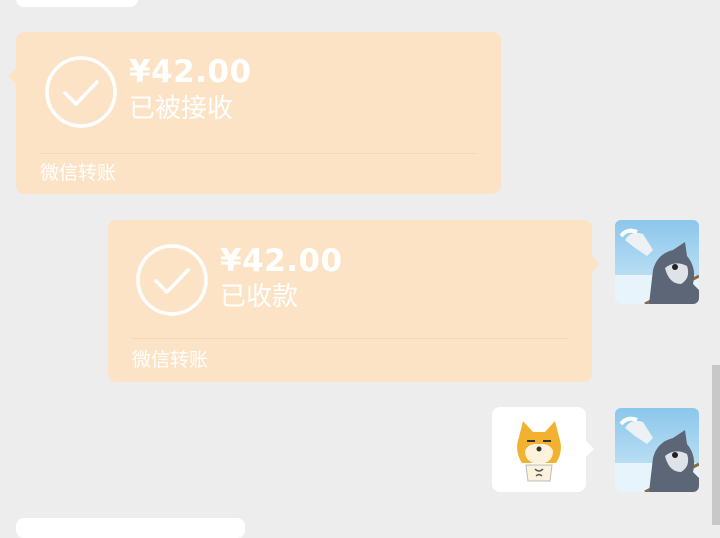  What do you see at coordinates (539, 451) in the screenshot?
I see `shiba-doge-sticker-icon` at bounding box center [539, 451].